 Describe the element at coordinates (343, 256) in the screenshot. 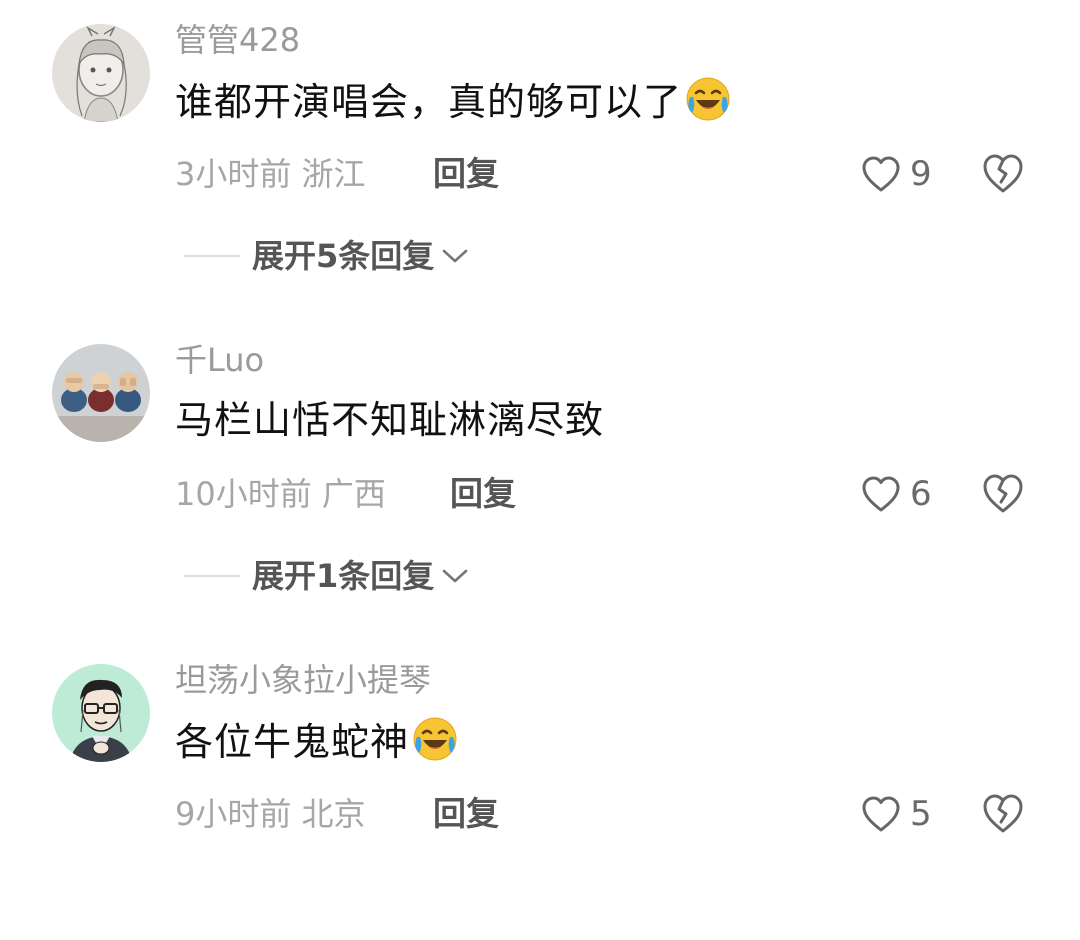

I see `expand-replies-label: 展开5条回复` at that location.